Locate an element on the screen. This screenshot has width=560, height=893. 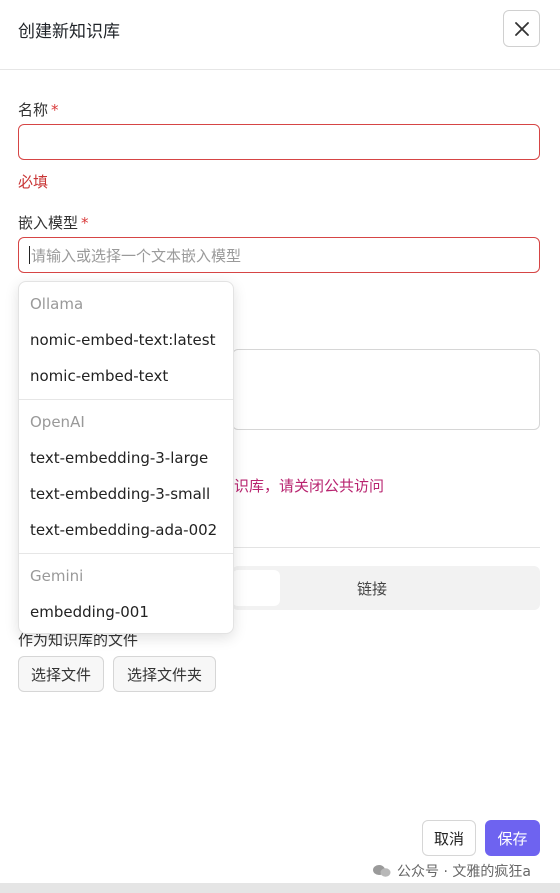
choose-folder-button: 选择文件夹 is located at coordinates (164, 674).